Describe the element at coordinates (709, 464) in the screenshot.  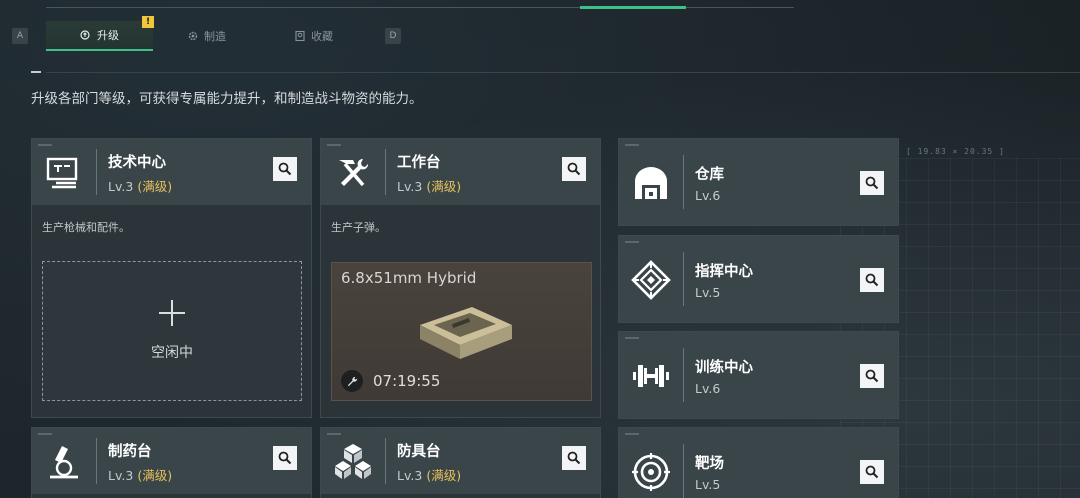
I see `card-title: 靶场` at that location.